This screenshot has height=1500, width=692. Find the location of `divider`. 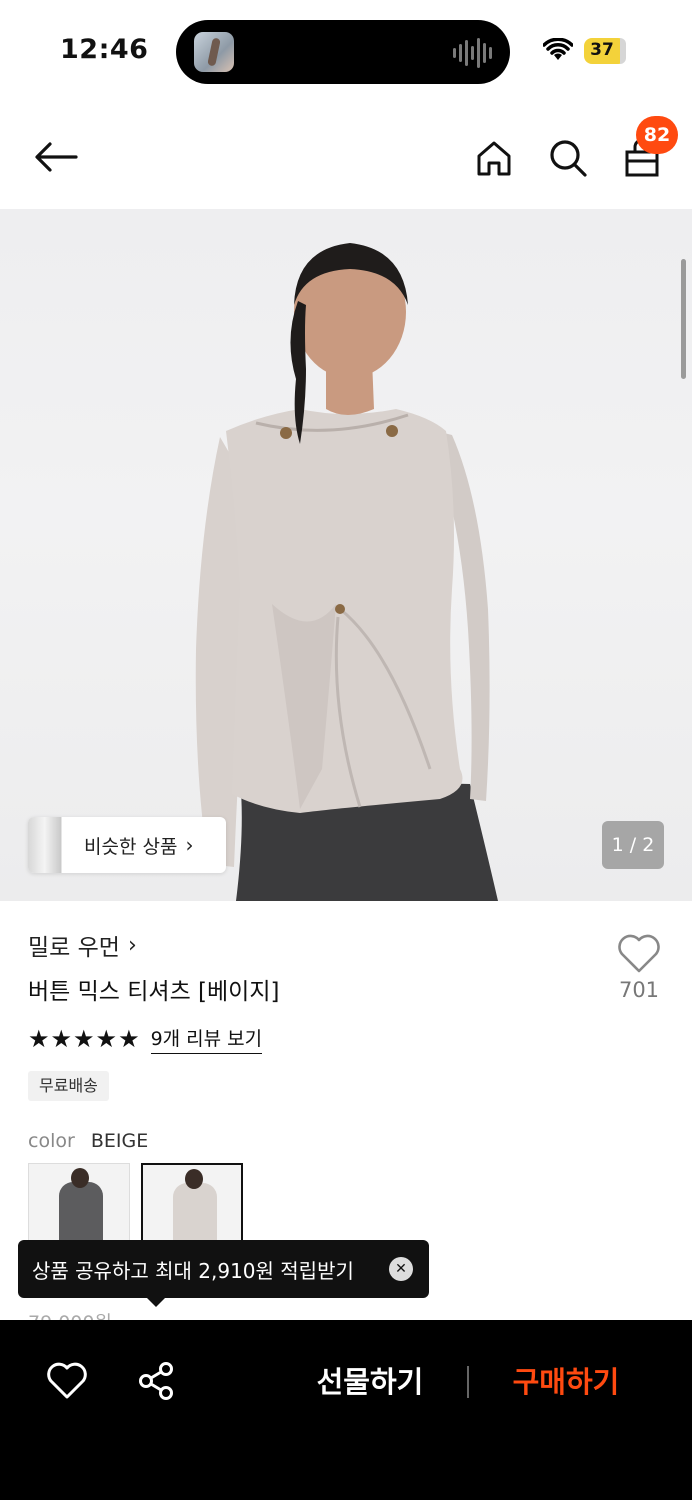

divider is located at coordinates (468, 1382).